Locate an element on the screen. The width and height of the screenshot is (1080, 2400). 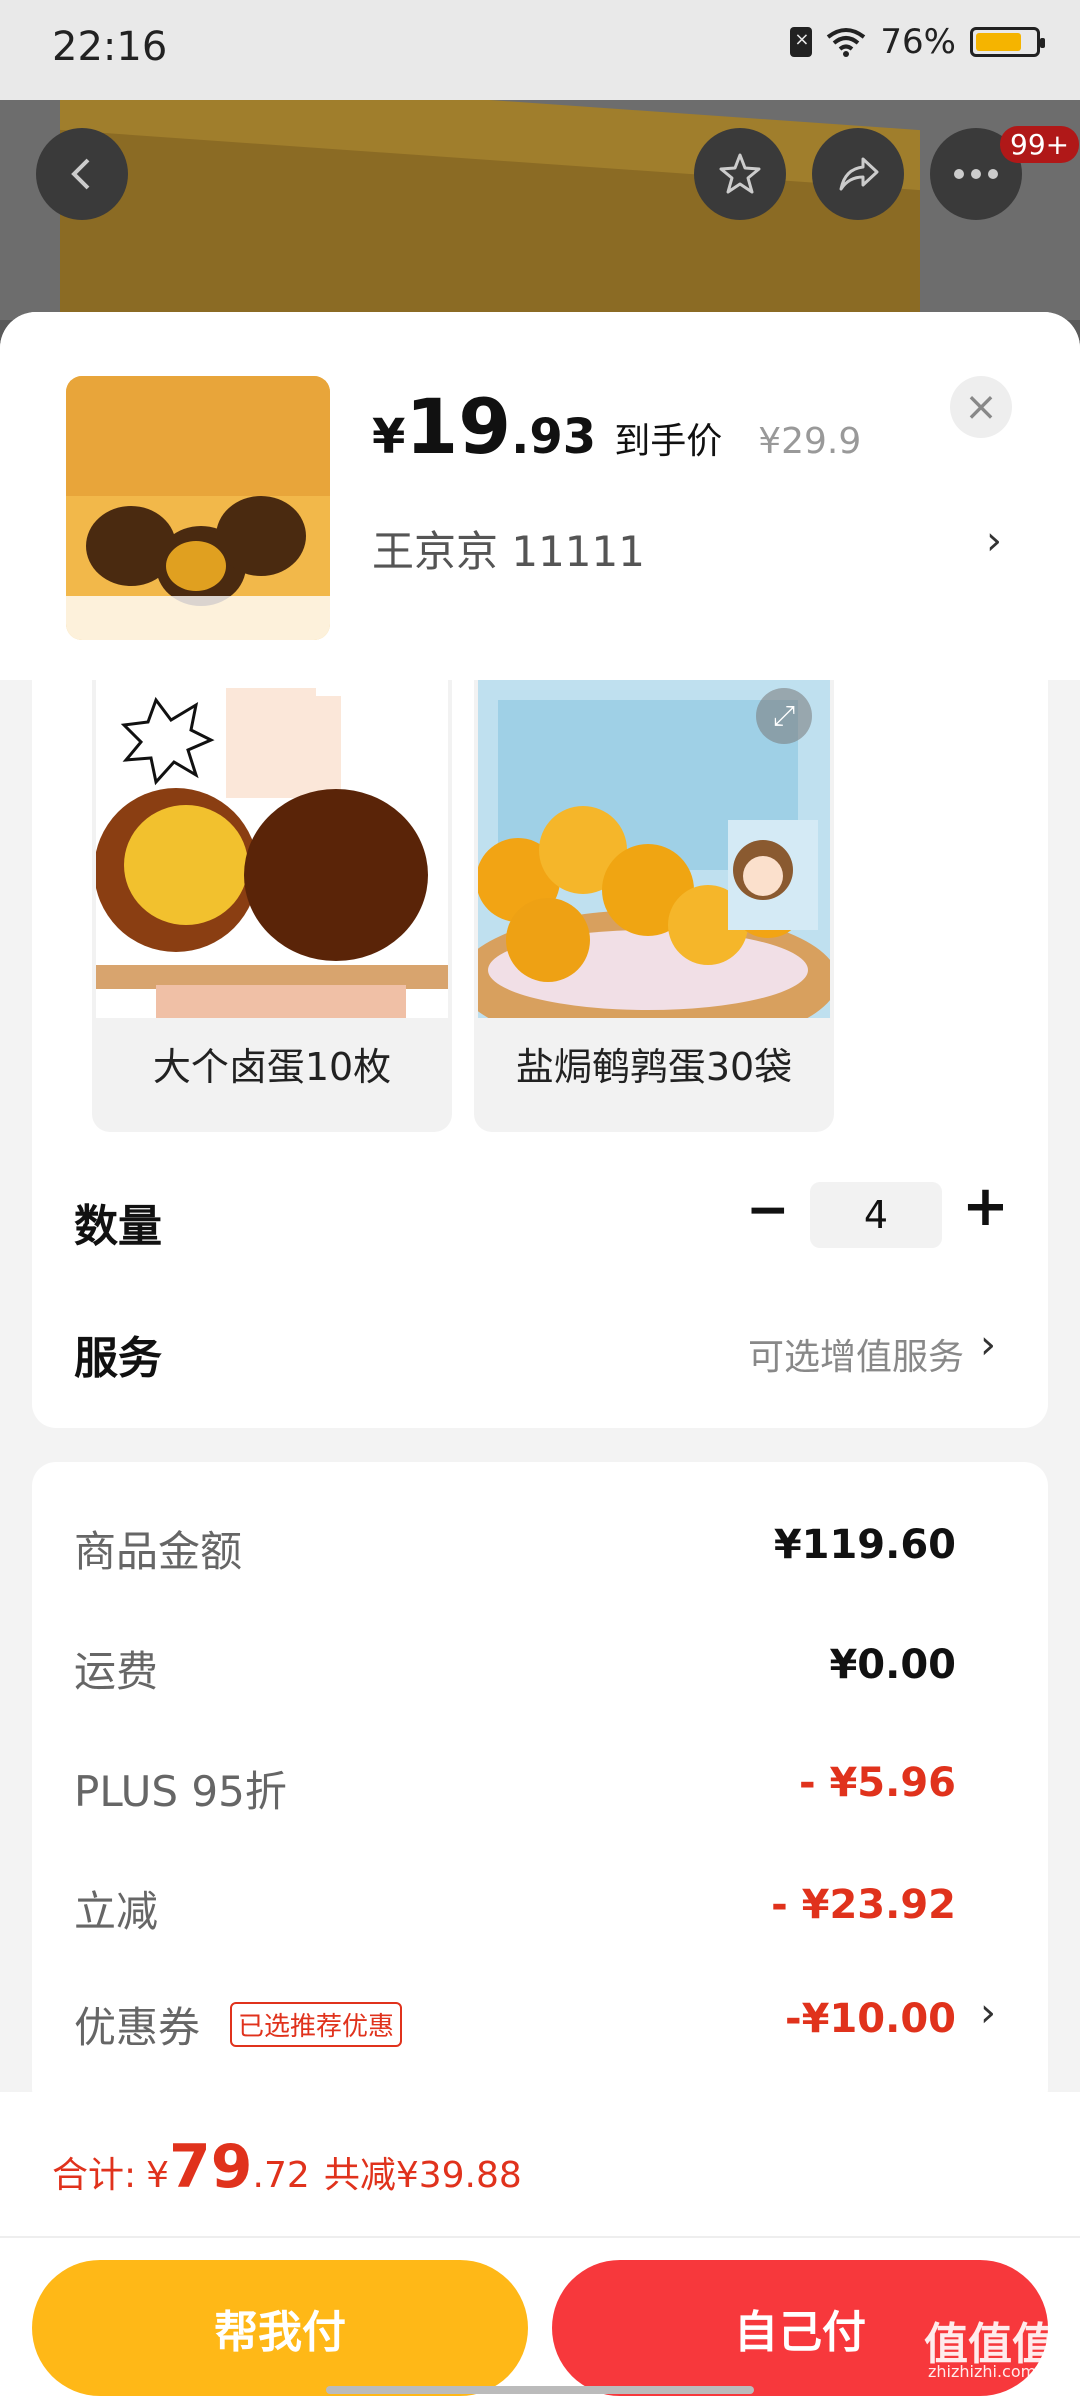
service-label: 服务 is located at coordinates (118, 1358).